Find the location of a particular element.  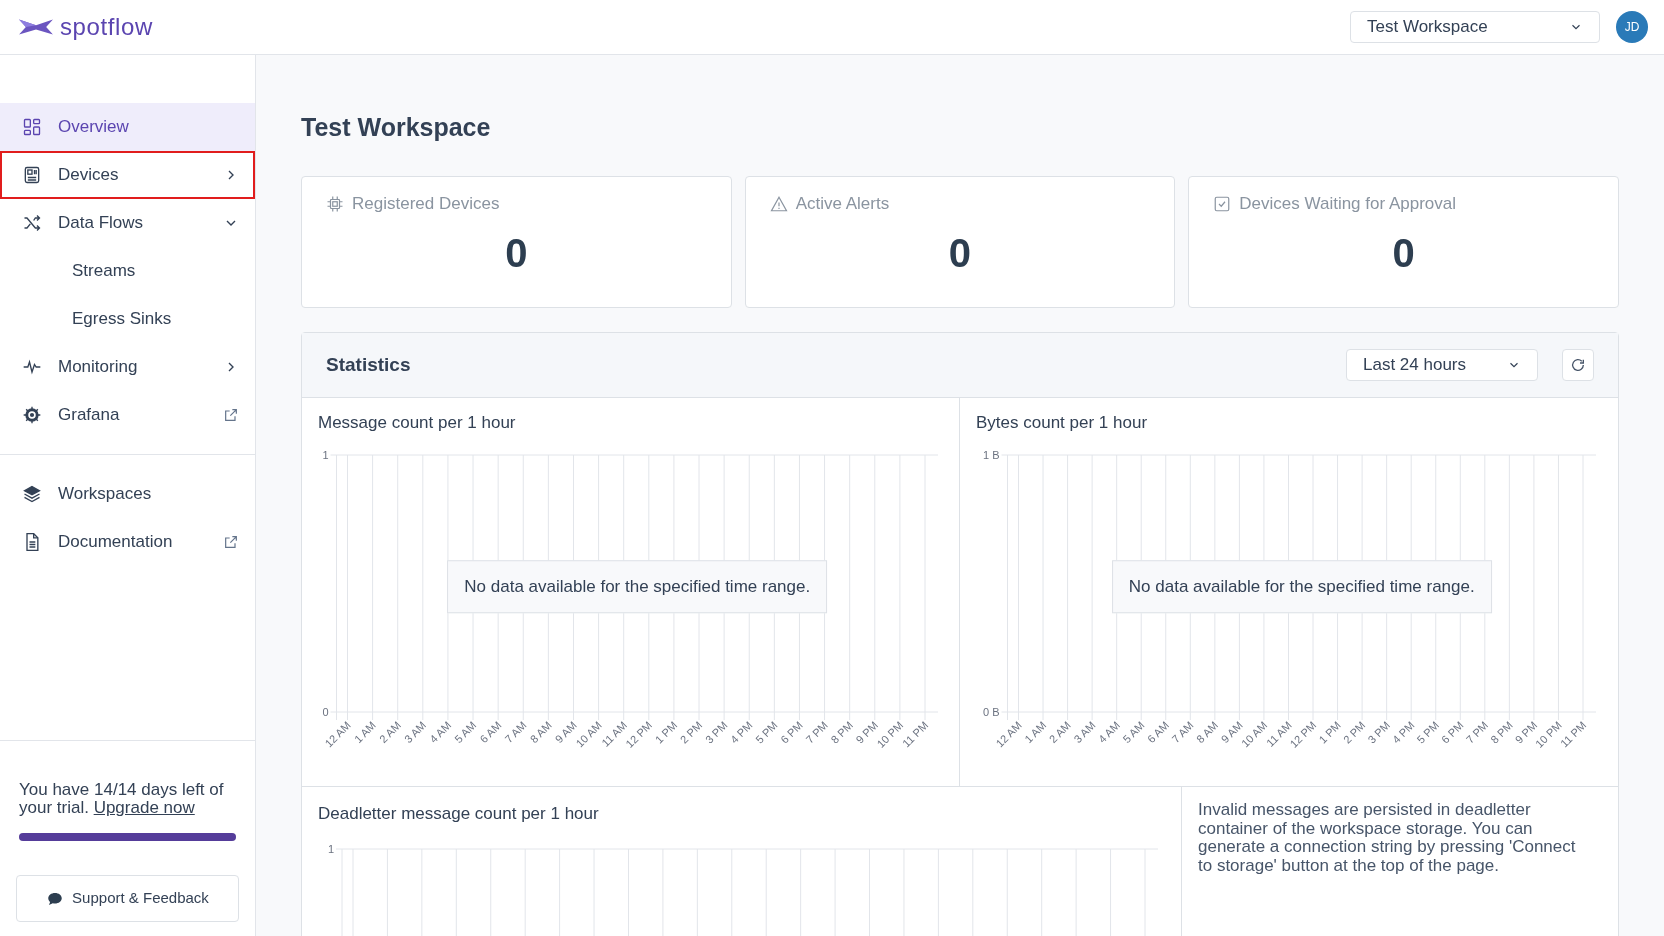

card-label: Active Alerts is located at coordinates (842, 204).